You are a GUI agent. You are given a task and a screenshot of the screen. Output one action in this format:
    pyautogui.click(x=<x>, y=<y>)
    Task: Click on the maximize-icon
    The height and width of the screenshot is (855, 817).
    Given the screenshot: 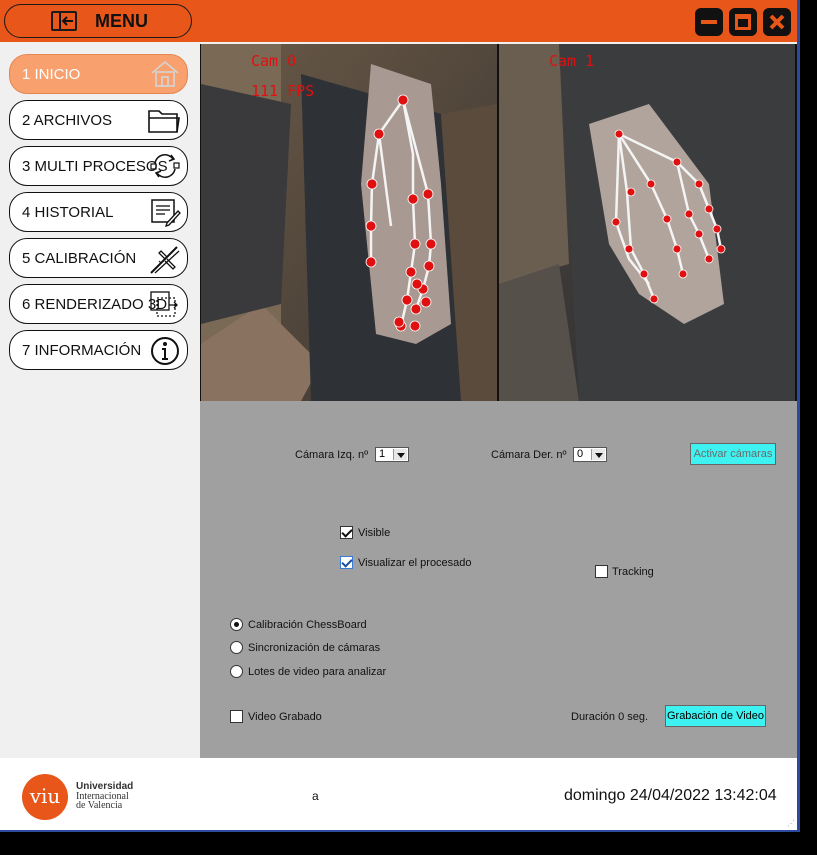 What is the action you would take?
    pyautogui.click(x=743, y=22)
    